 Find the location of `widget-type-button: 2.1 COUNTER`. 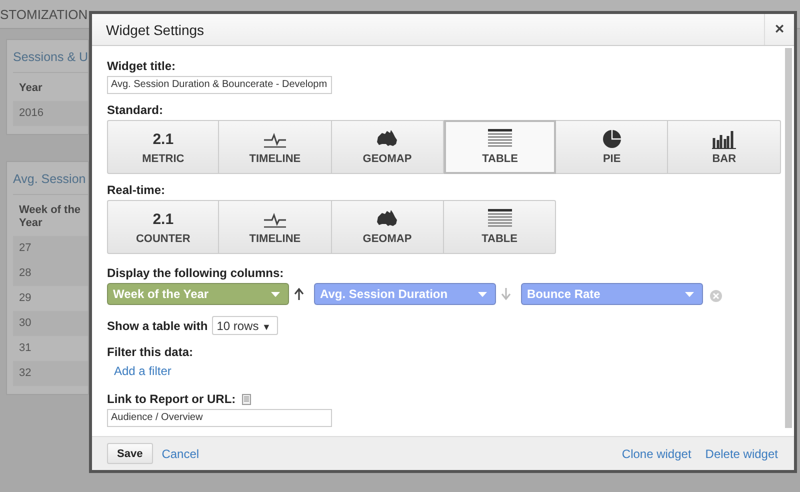

widget-type-button: 2.1 COUNTER is located at coordinates (163, 227).